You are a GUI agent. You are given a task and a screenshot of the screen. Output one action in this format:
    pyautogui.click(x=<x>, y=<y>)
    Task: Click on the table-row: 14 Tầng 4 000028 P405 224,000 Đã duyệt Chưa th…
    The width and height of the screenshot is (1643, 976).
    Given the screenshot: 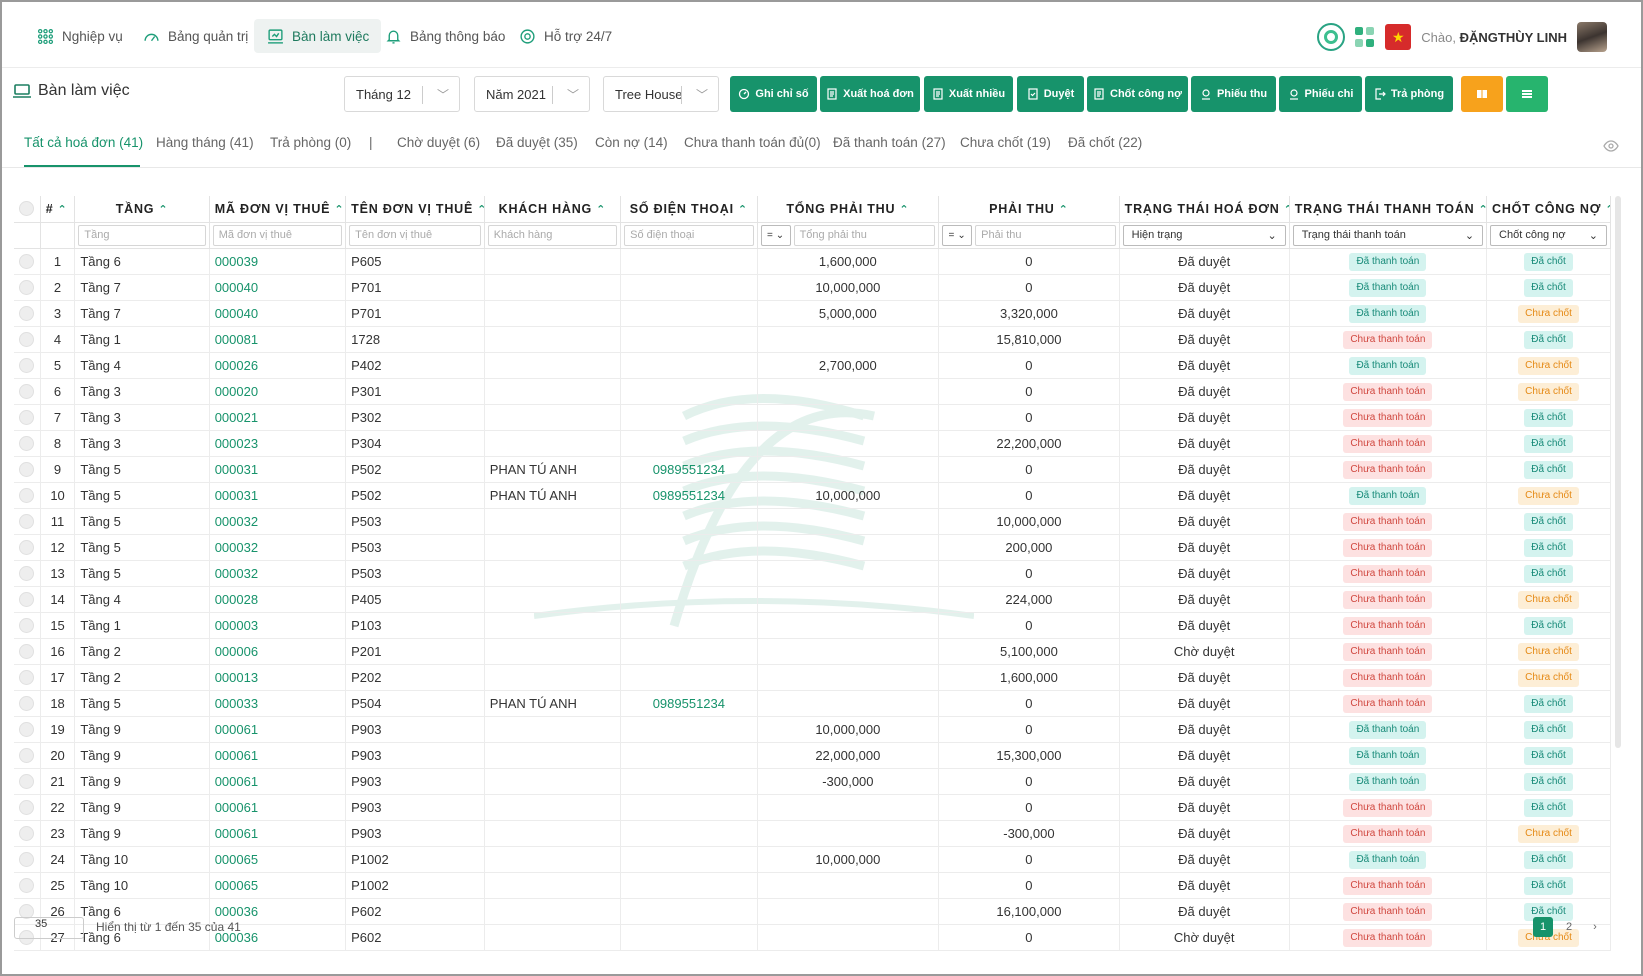 What is the action you would take?
    pyautogui.click(x=812, y=599)
    